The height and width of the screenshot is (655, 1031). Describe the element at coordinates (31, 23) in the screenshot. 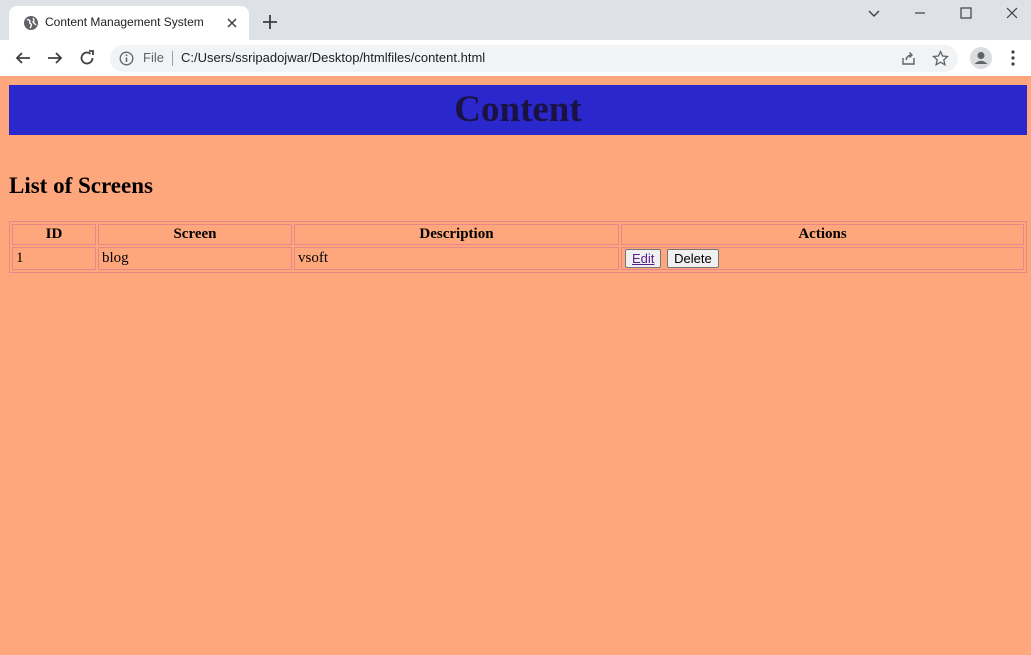

I see `globe-icon` at that location.